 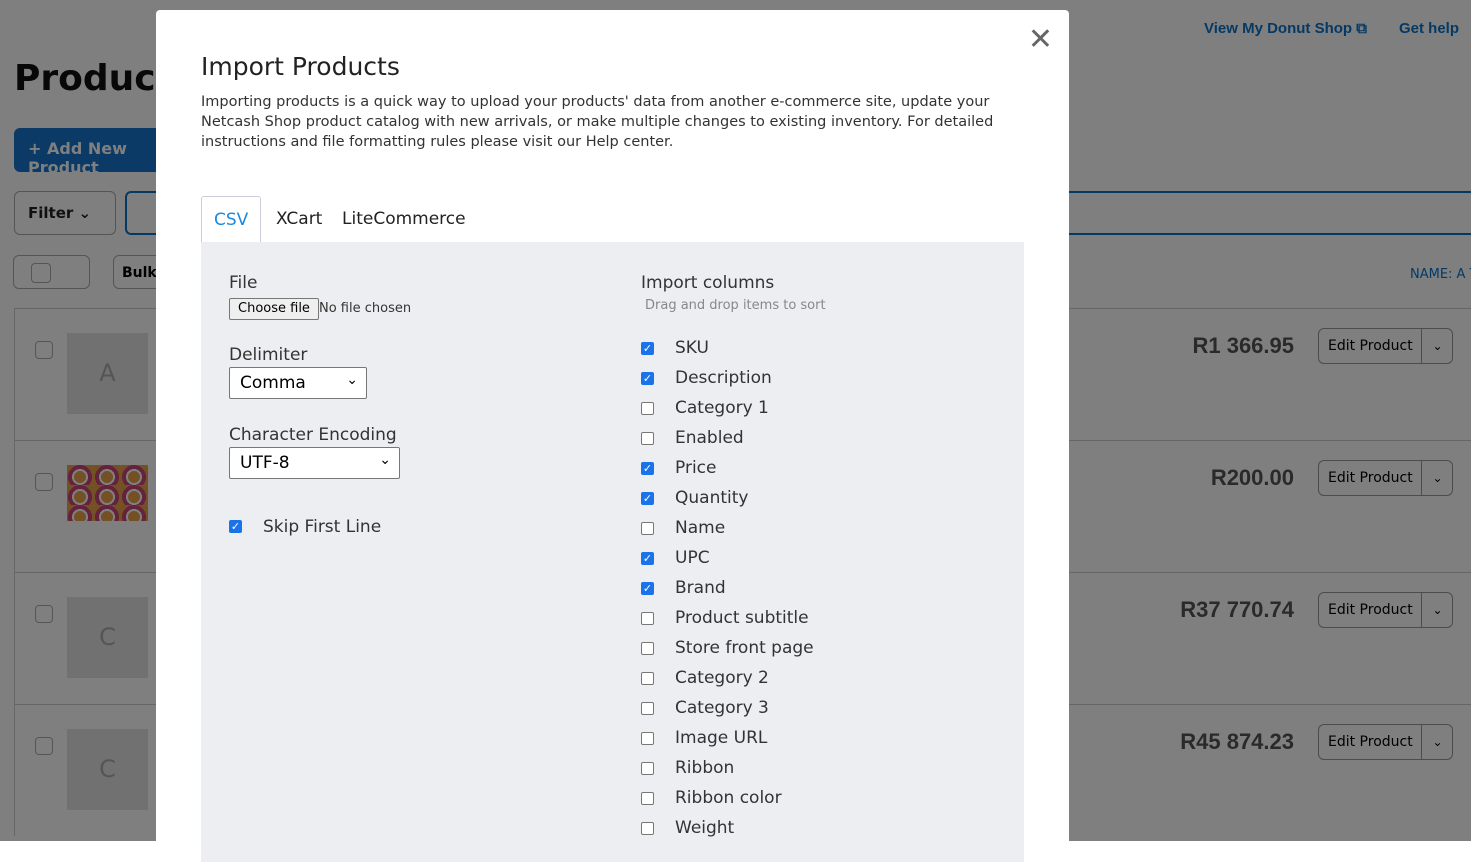 What do you see at coordinates (299, 219) in the screenshot?
I see `tab-xcart: XCart` at bounding box center [299, 219].